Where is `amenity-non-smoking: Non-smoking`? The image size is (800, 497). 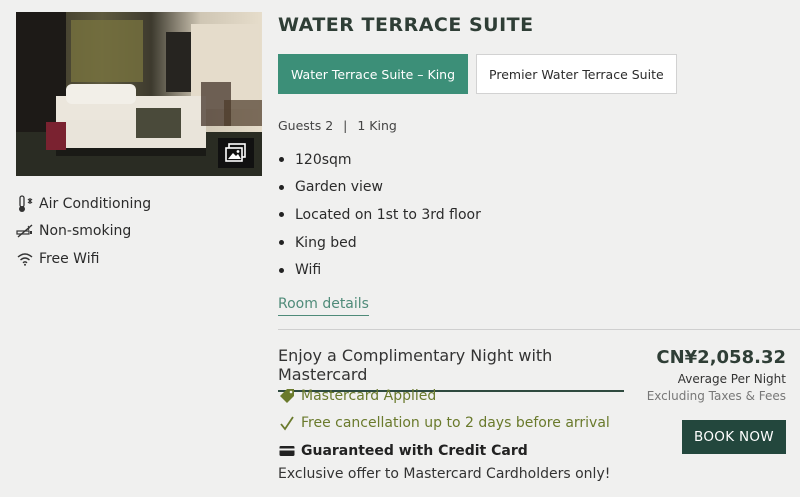 amenity-non-smoking: Non-smoking is located at coordinates (139, 232).